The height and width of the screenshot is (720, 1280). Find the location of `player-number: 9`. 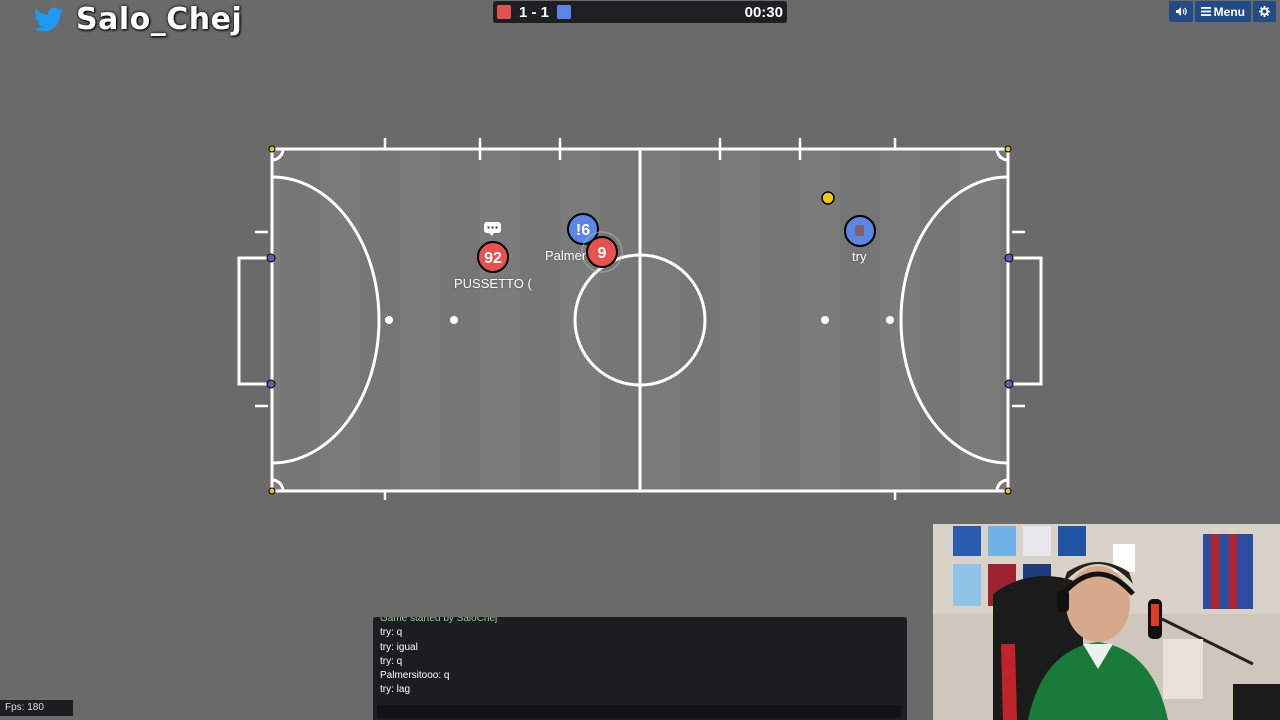

player-number: 9 is located at coordinates (602, 253).